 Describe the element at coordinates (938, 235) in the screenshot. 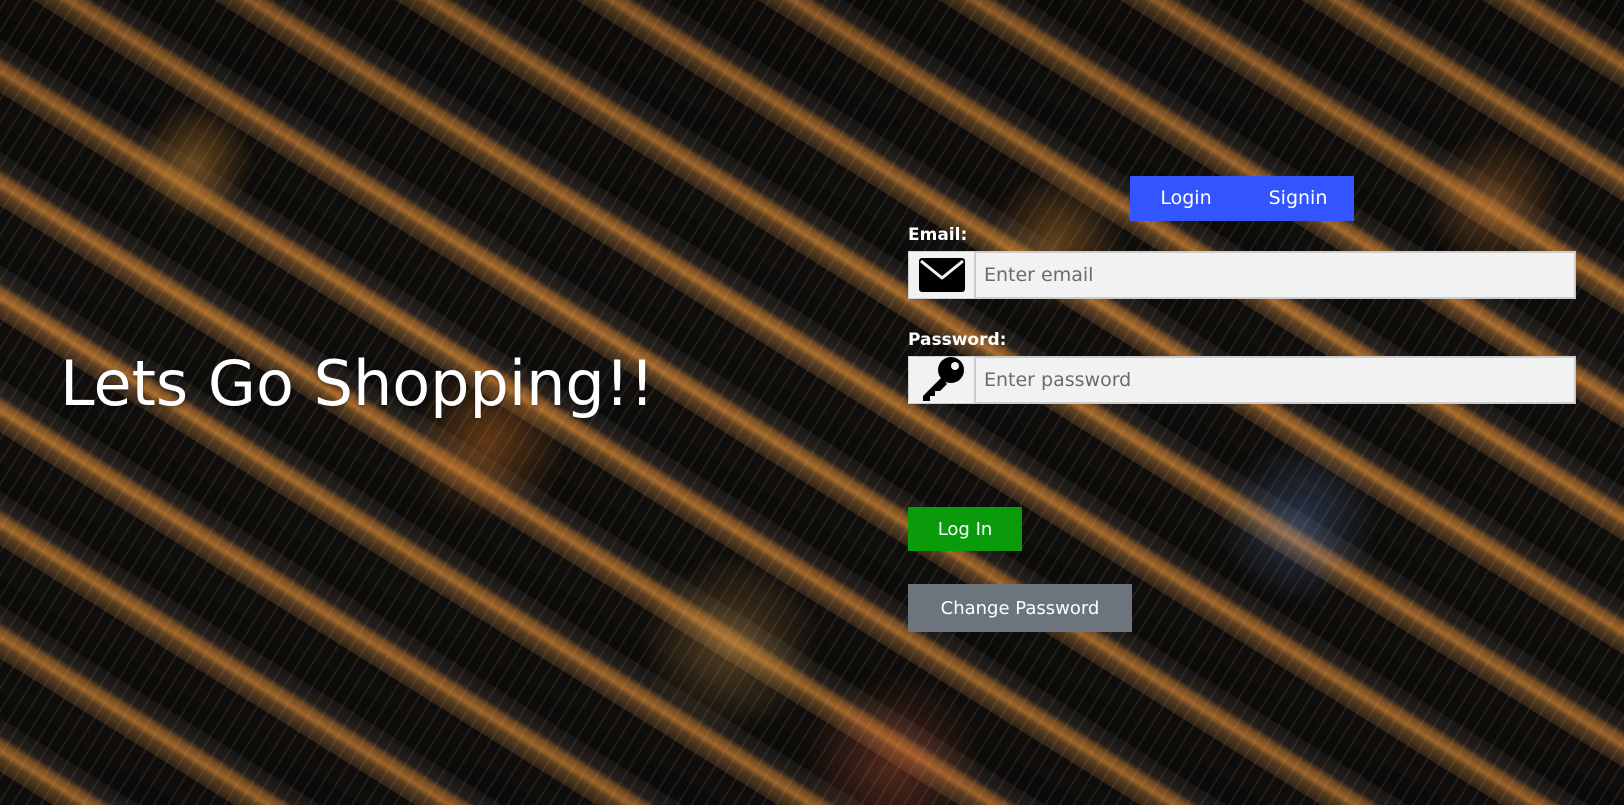

I see `email-label: Email:` at that location.